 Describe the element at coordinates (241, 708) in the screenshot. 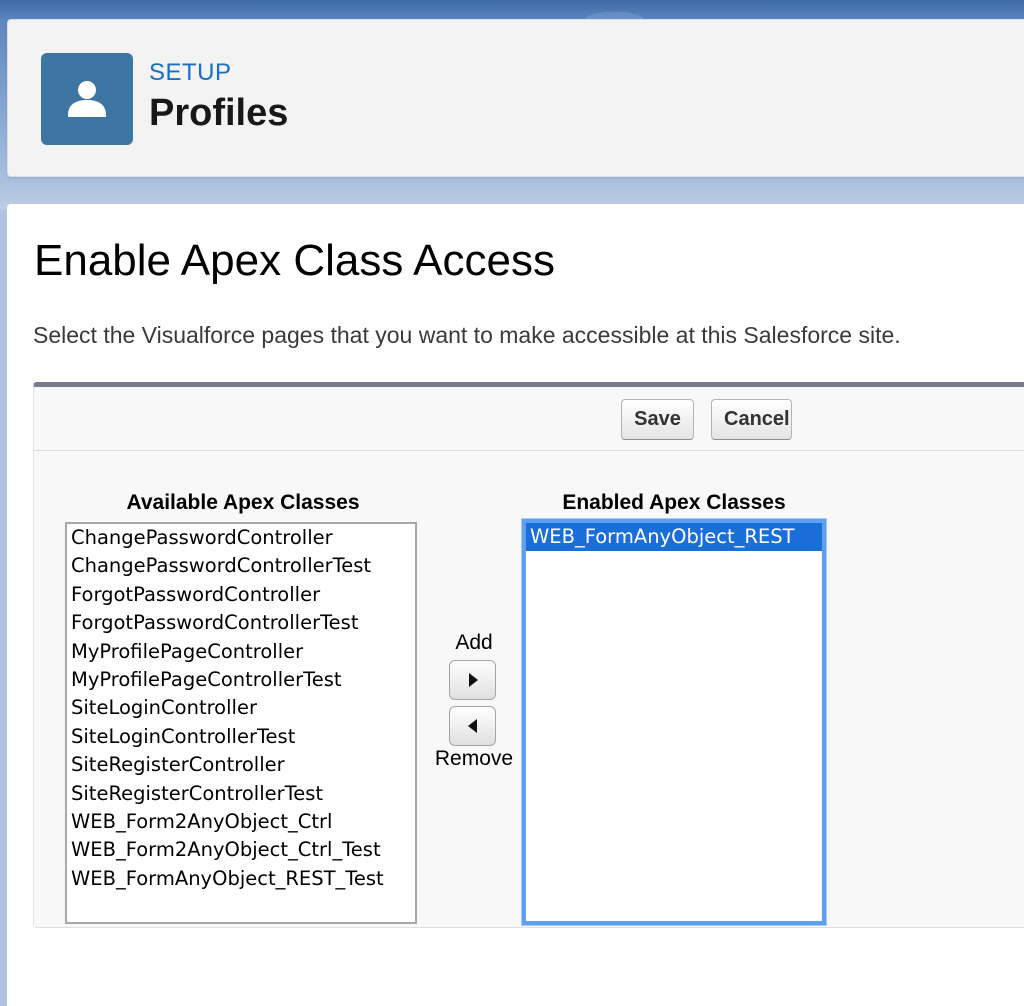

I see `list-option: SiteLoginController` at that location.